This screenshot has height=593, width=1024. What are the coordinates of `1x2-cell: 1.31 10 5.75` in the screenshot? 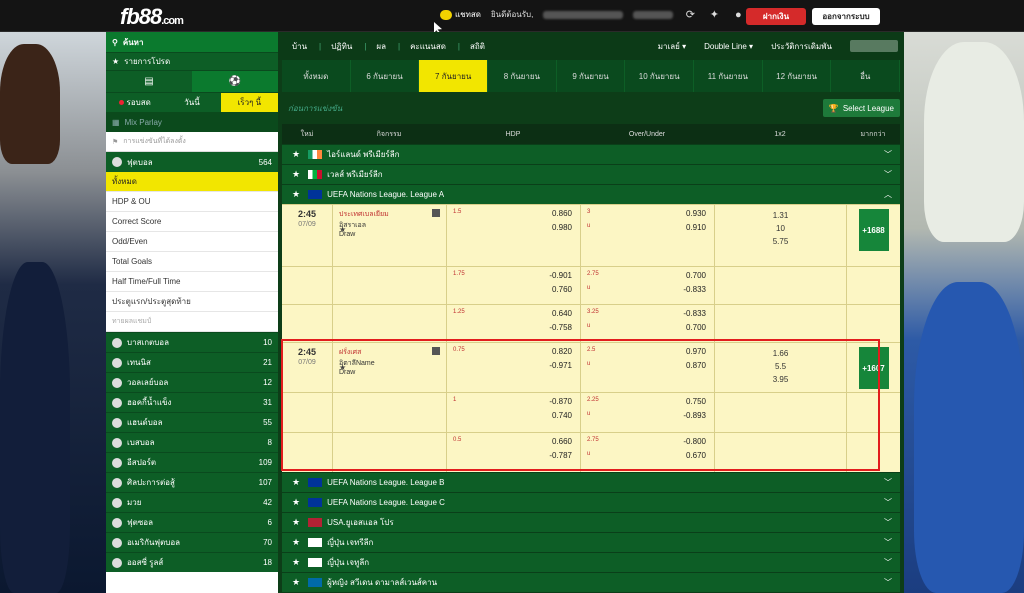 It's located at (780, 235).